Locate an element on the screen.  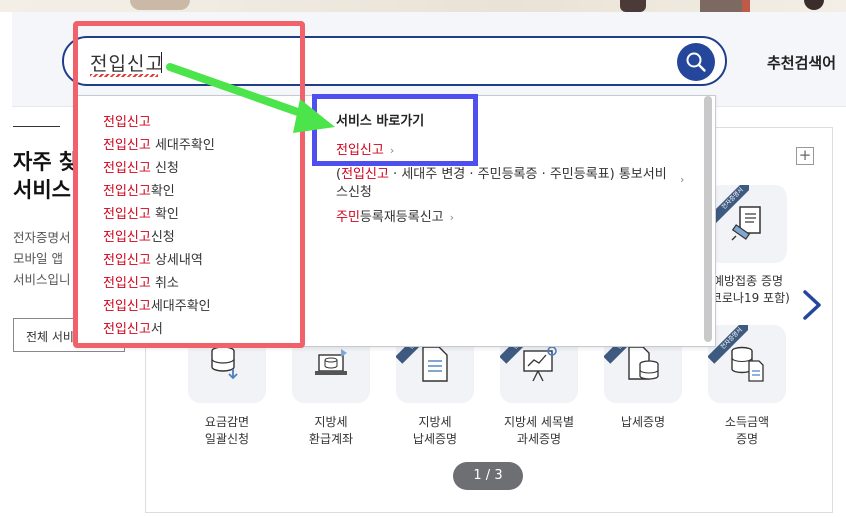
service-tile-label: 지방세 세목별 과세증명 is located at coordinates (539, 431).